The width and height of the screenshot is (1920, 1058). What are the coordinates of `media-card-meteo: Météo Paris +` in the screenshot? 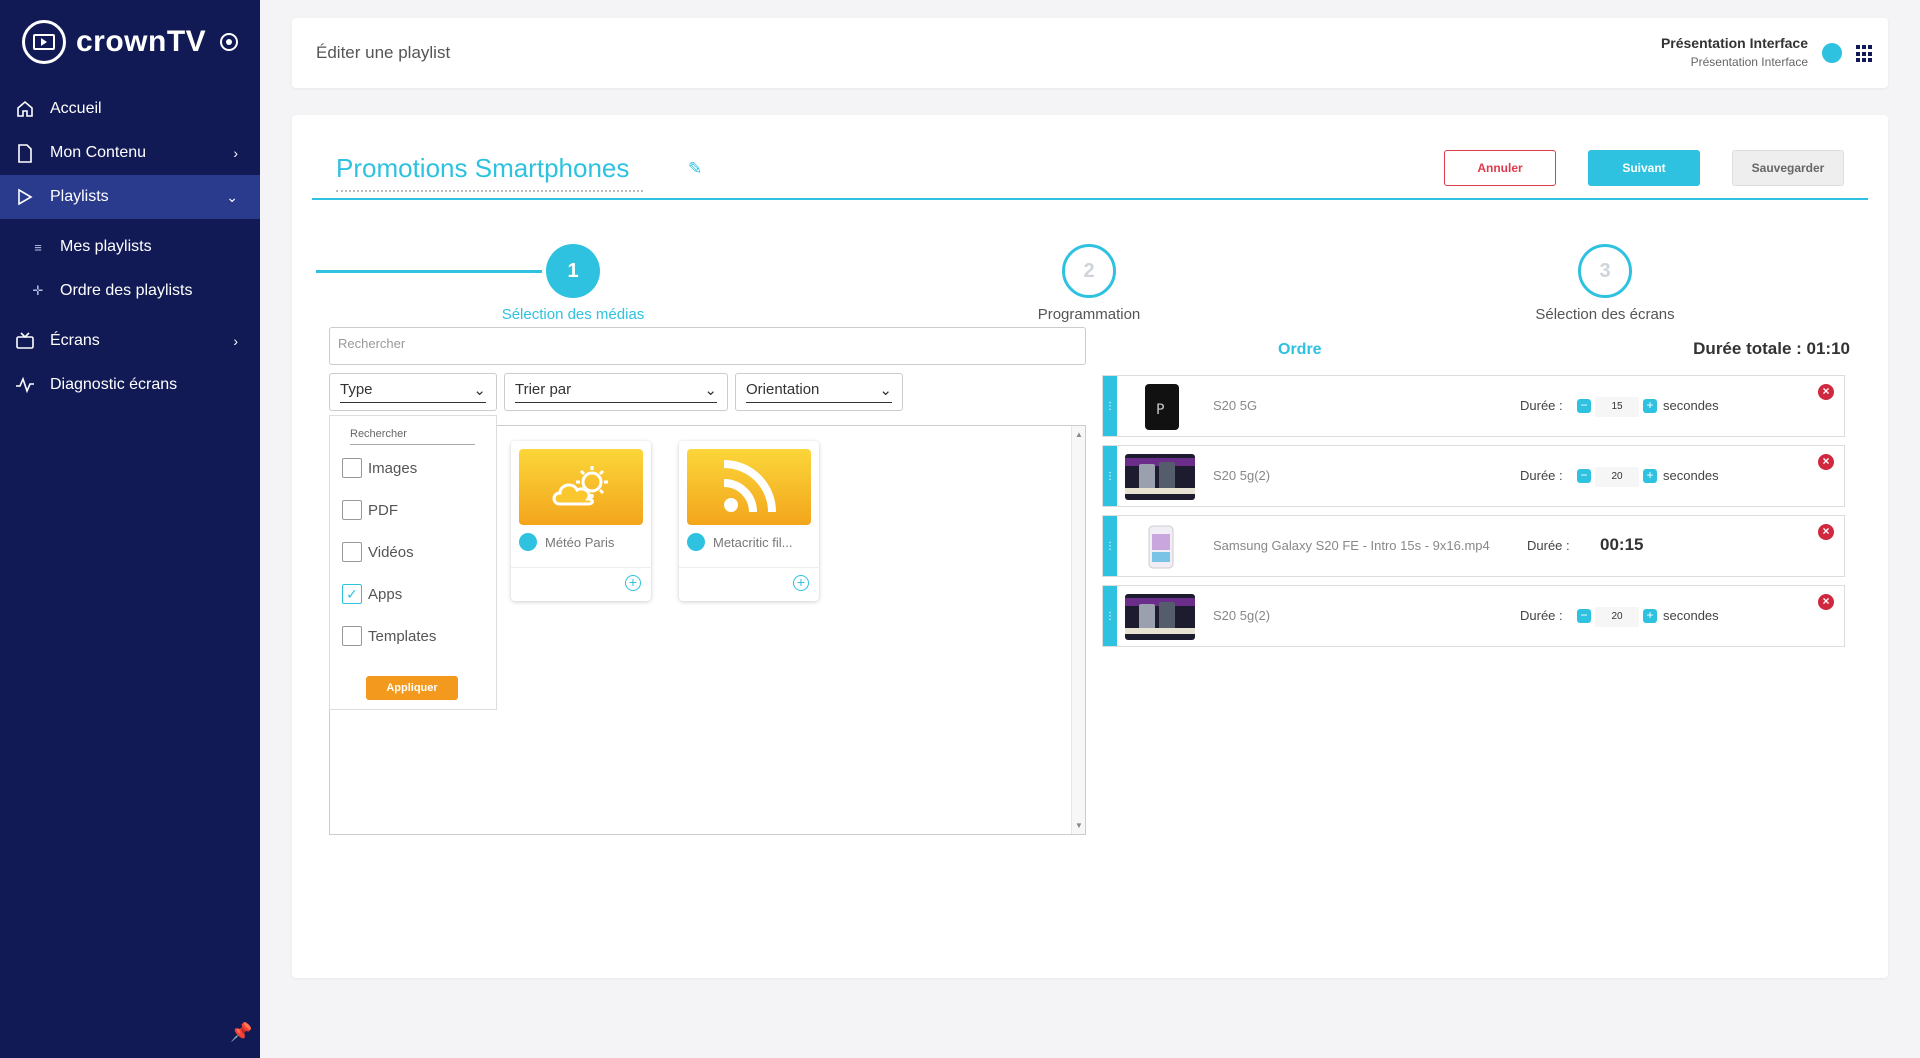 It's located at (581, 521).